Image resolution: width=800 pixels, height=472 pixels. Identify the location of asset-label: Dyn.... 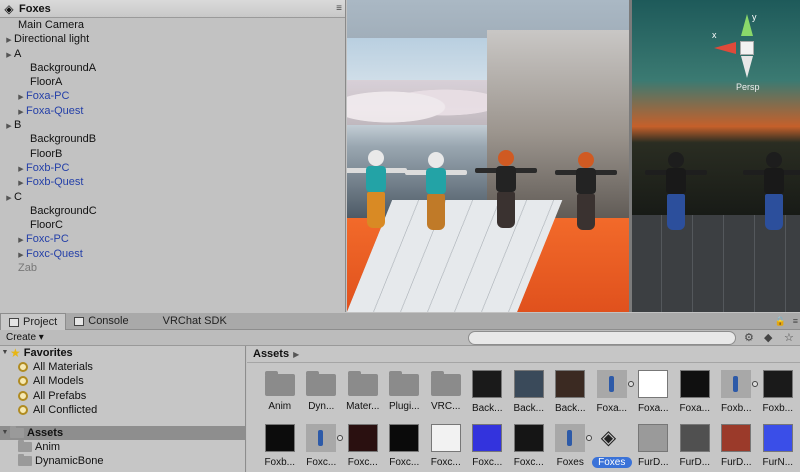
(321, 406).